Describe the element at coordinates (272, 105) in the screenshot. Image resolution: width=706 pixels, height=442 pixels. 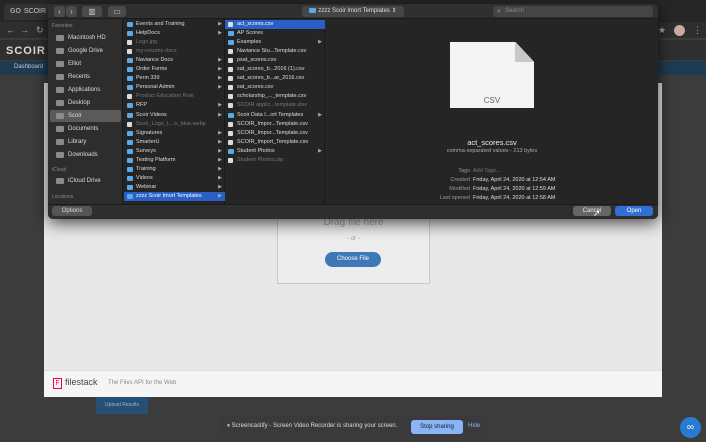
I see `row-label: SCOIR applic...template.xlsx` at that location.